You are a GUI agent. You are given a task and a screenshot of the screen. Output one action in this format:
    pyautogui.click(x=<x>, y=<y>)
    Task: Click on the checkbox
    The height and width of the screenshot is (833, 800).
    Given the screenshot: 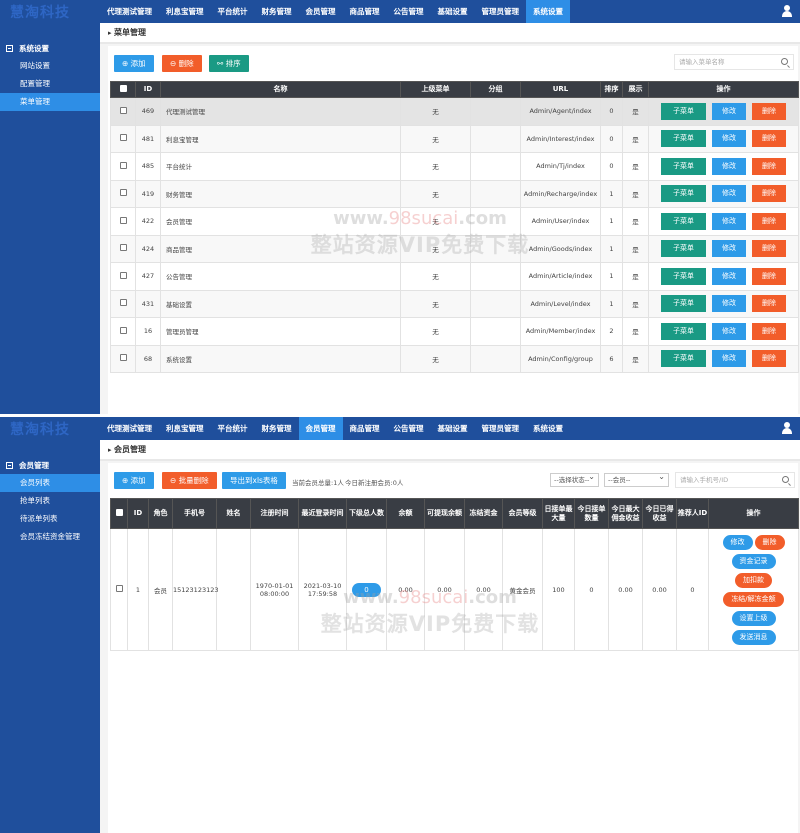 What is the action you would take?
    pyautogui.click(x=123, y=88)
    